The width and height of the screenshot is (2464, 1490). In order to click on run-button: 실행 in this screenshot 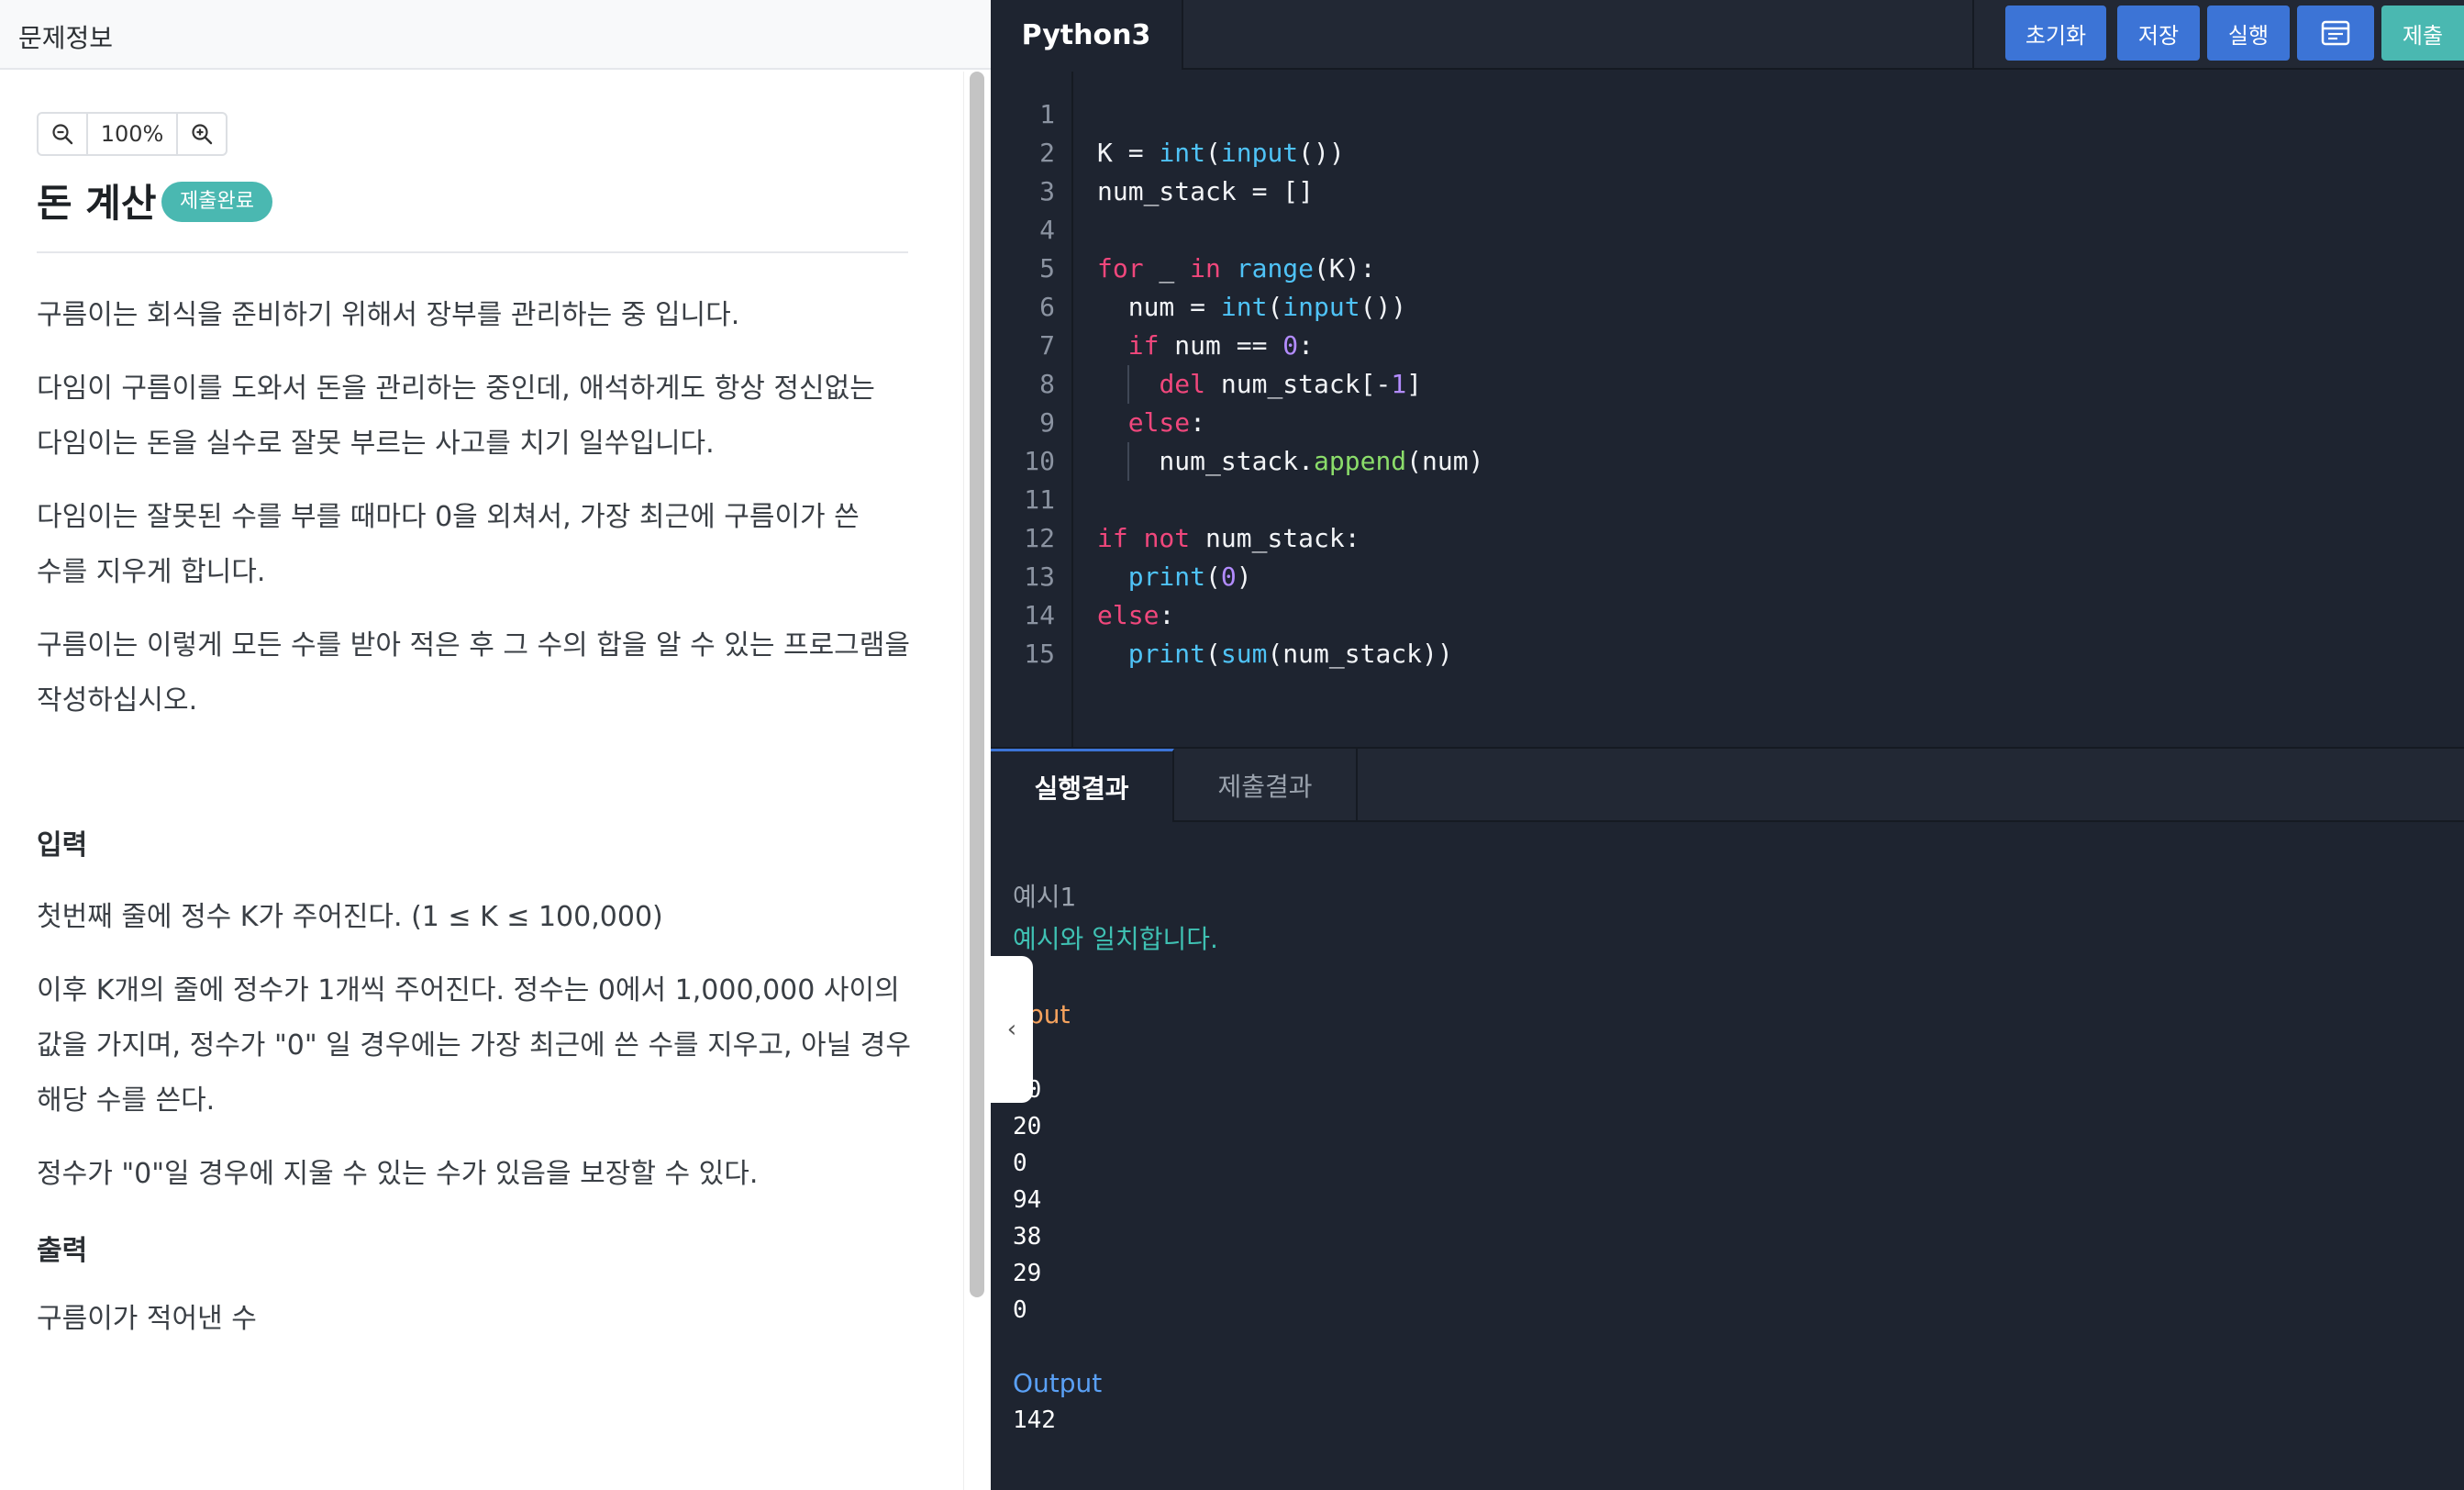, I will do `click(2248, 33)`.